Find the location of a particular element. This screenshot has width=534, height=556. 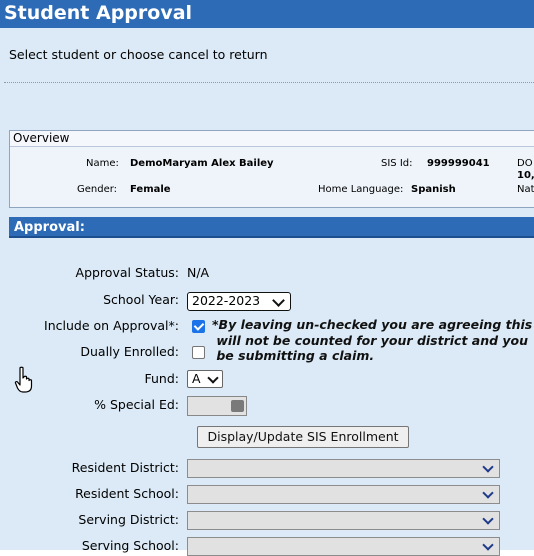

resident-district-label: Resident District: is located at coordinates (125, 467).